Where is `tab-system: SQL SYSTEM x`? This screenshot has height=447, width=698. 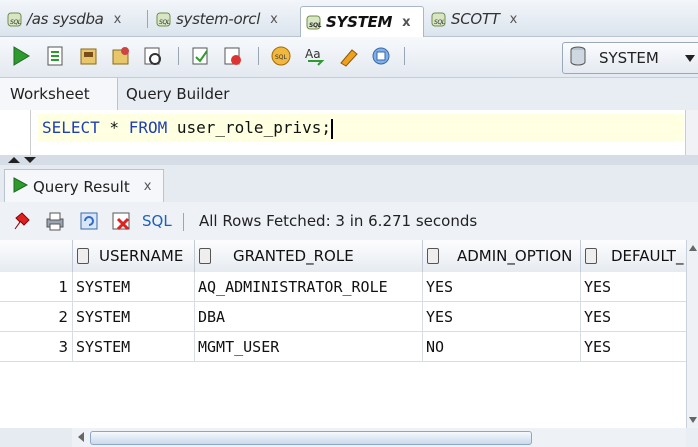
tab-system: SQL SYSTEM x is located at coordinates (362, 21).